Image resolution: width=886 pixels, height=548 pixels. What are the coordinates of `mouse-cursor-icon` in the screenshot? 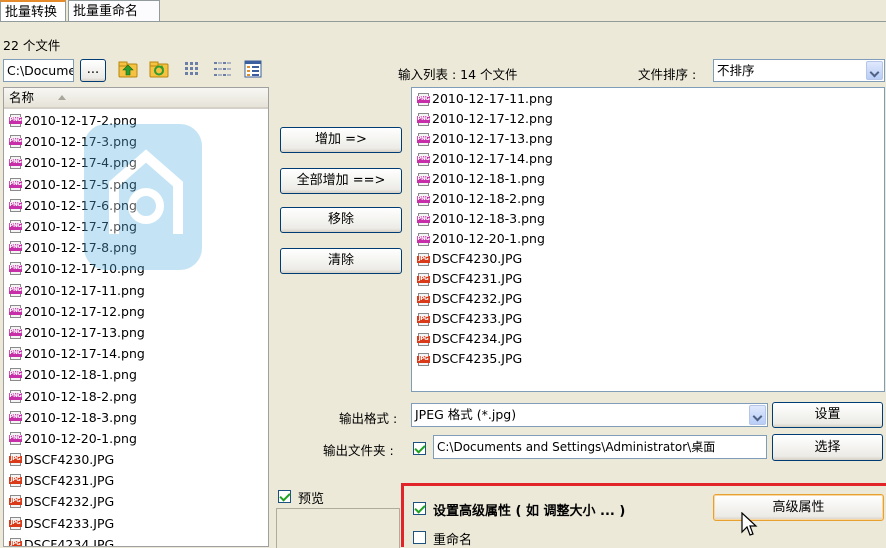 It's located at (749, 524).